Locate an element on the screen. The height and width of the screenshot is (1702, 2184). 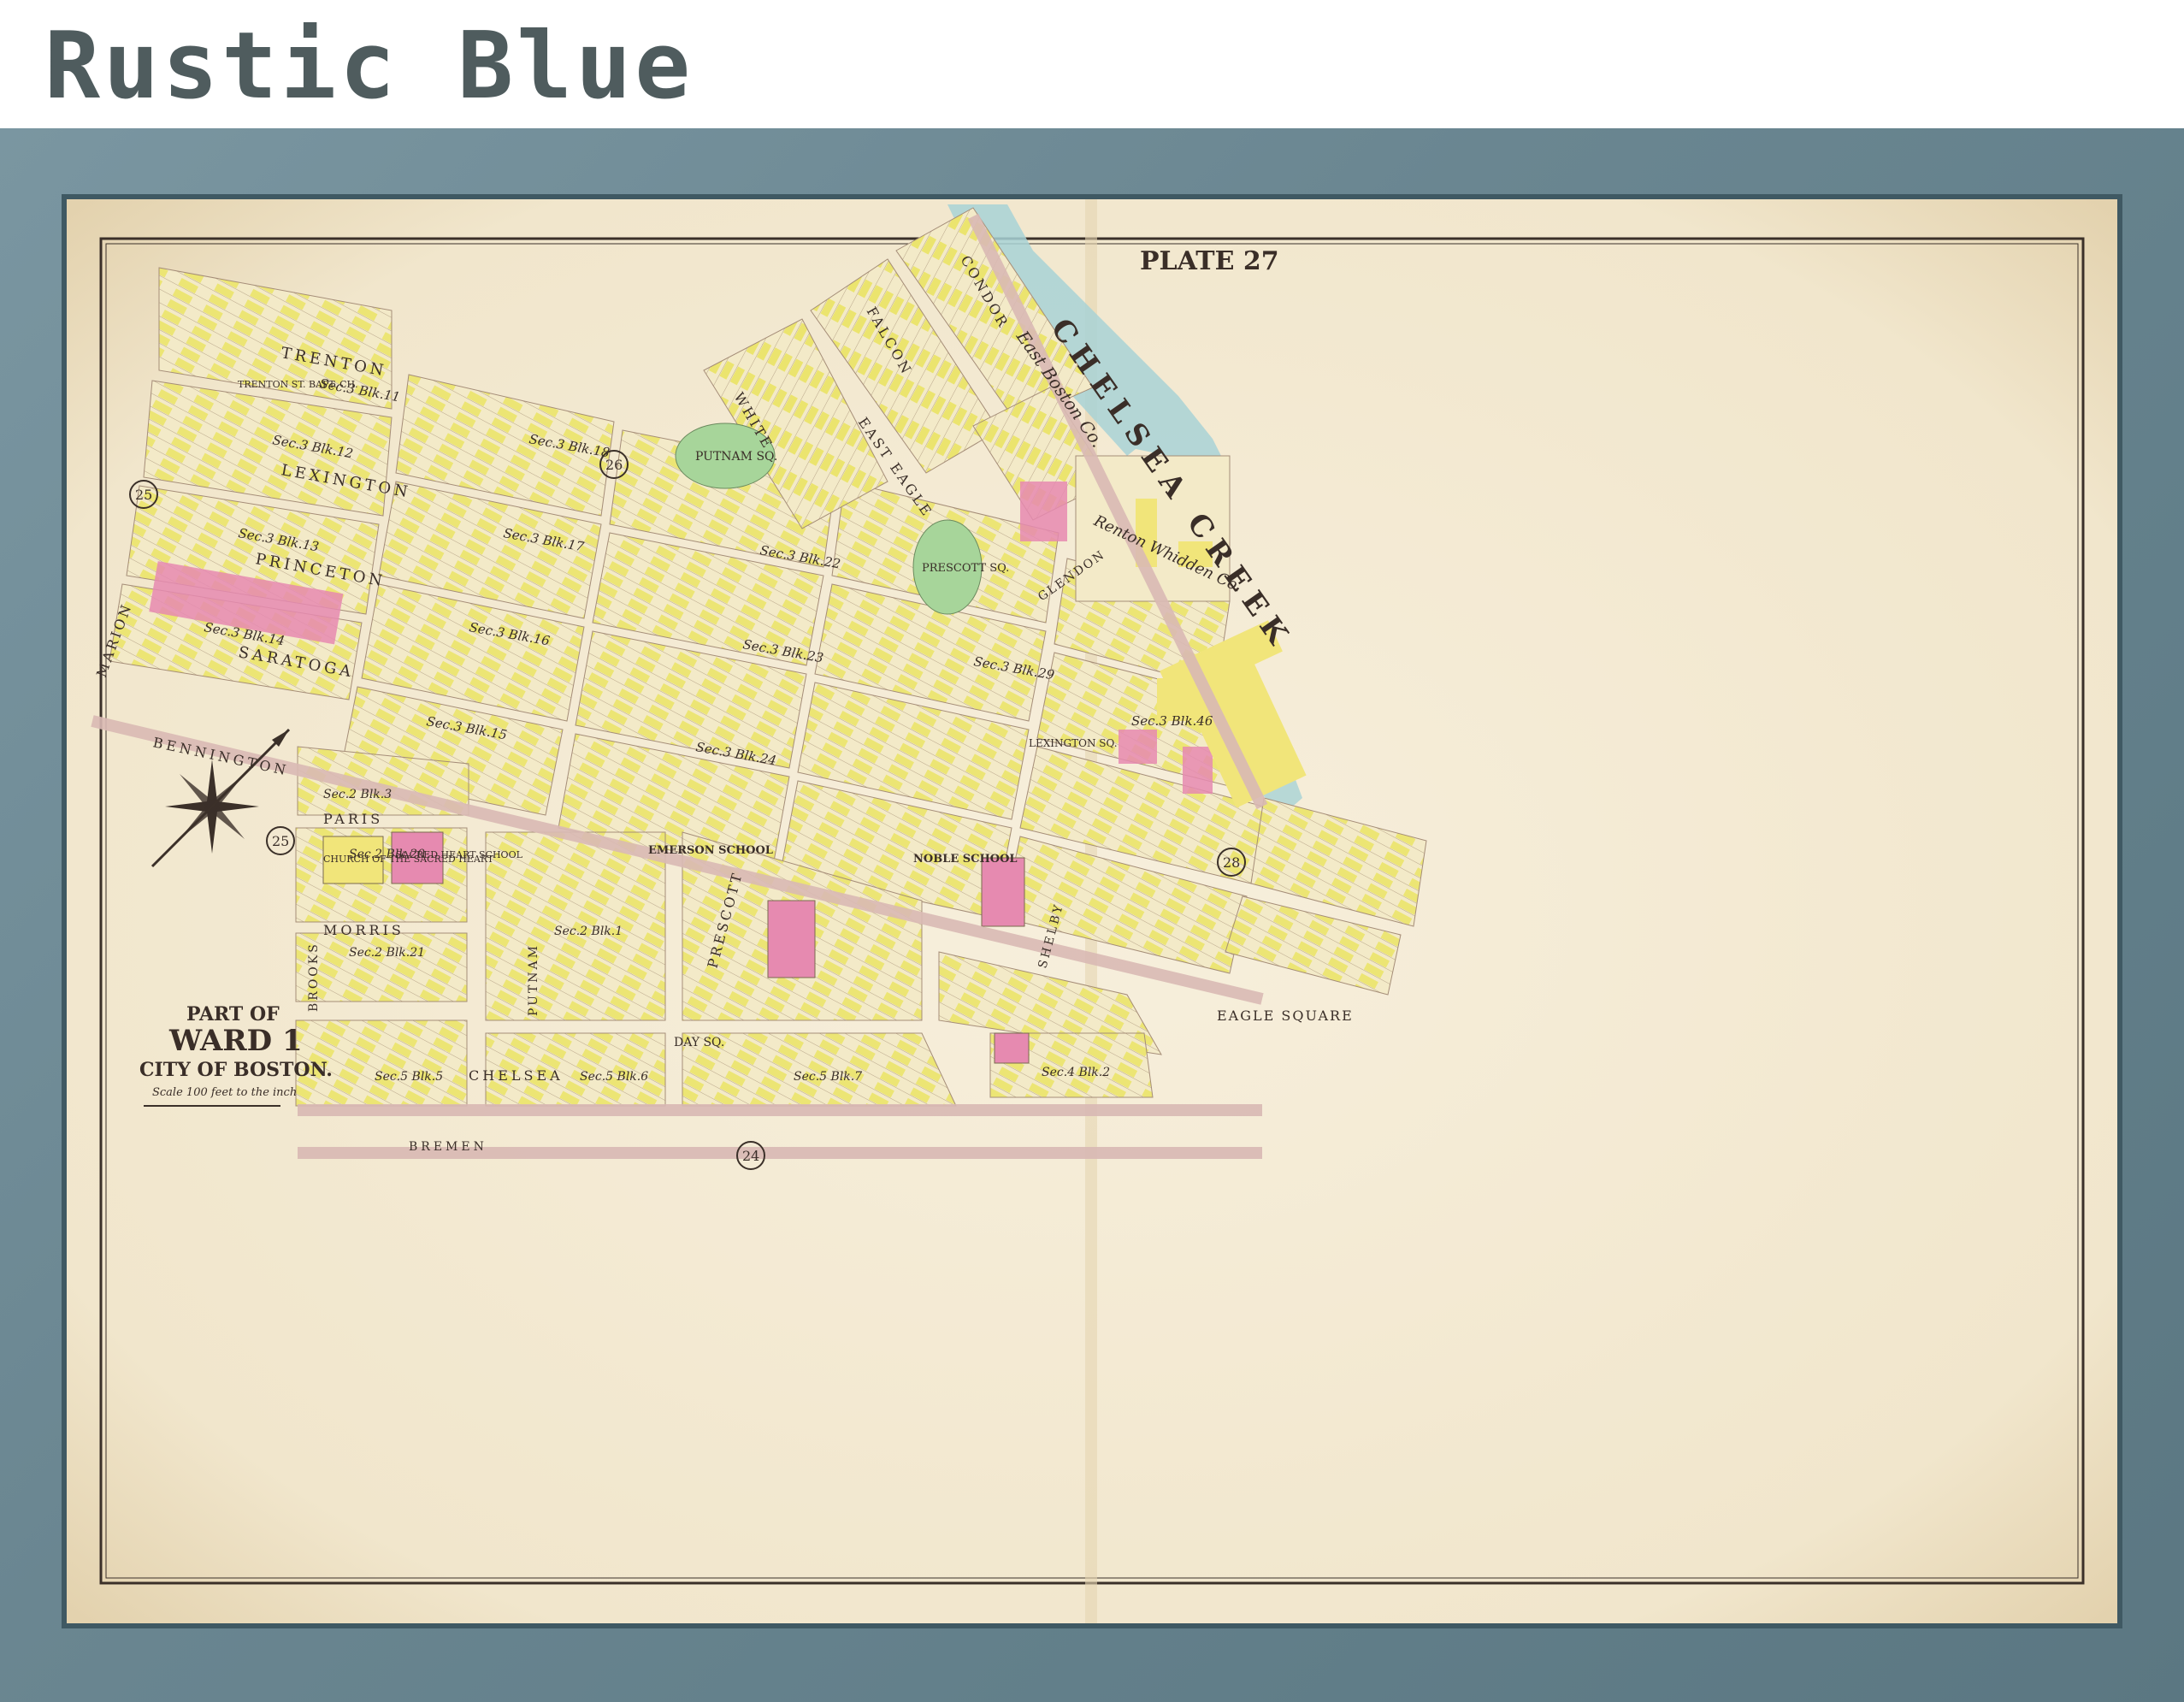
svg-text: 24 is located at coordinates (750, 1156).